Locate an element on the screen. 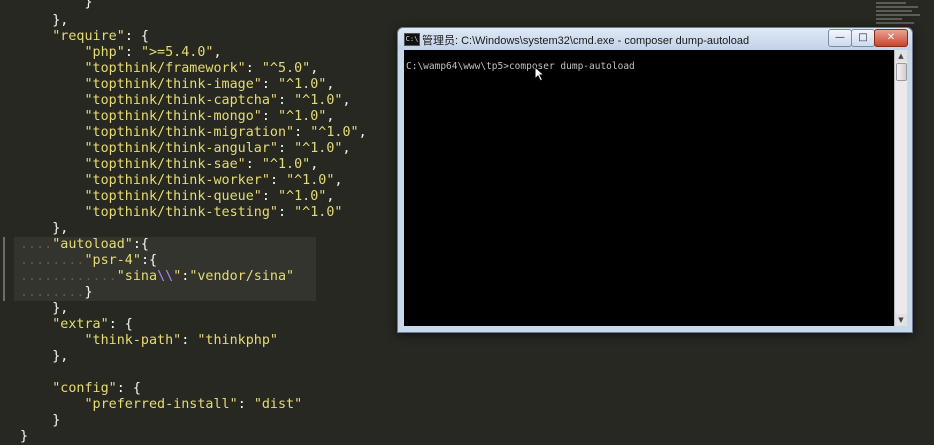 Image resolution: width=934 pixels, height=445 pixels. punctuation-token: } is located at coordinates (88, 292).